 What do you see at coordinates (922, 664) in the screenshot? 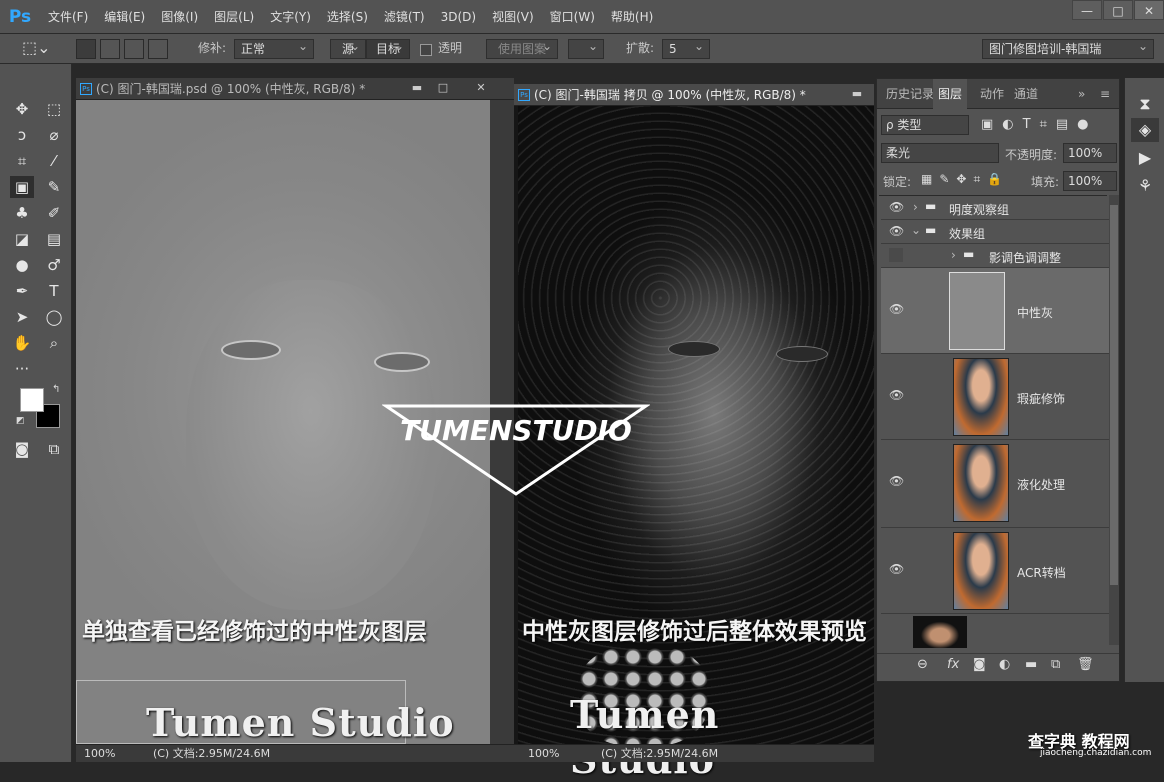
I see `link-layers-icon: ⊖` at bounding box center [922, 664].